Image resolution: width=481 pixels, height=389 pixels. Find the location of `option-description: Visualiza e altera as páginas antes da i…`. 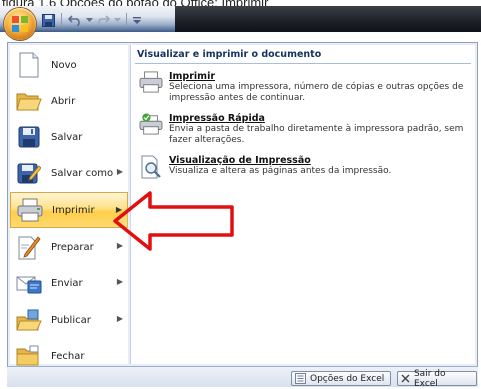

option-description: Visualiza e altera as páginas antes da i… is located at coordinates (280, 171).